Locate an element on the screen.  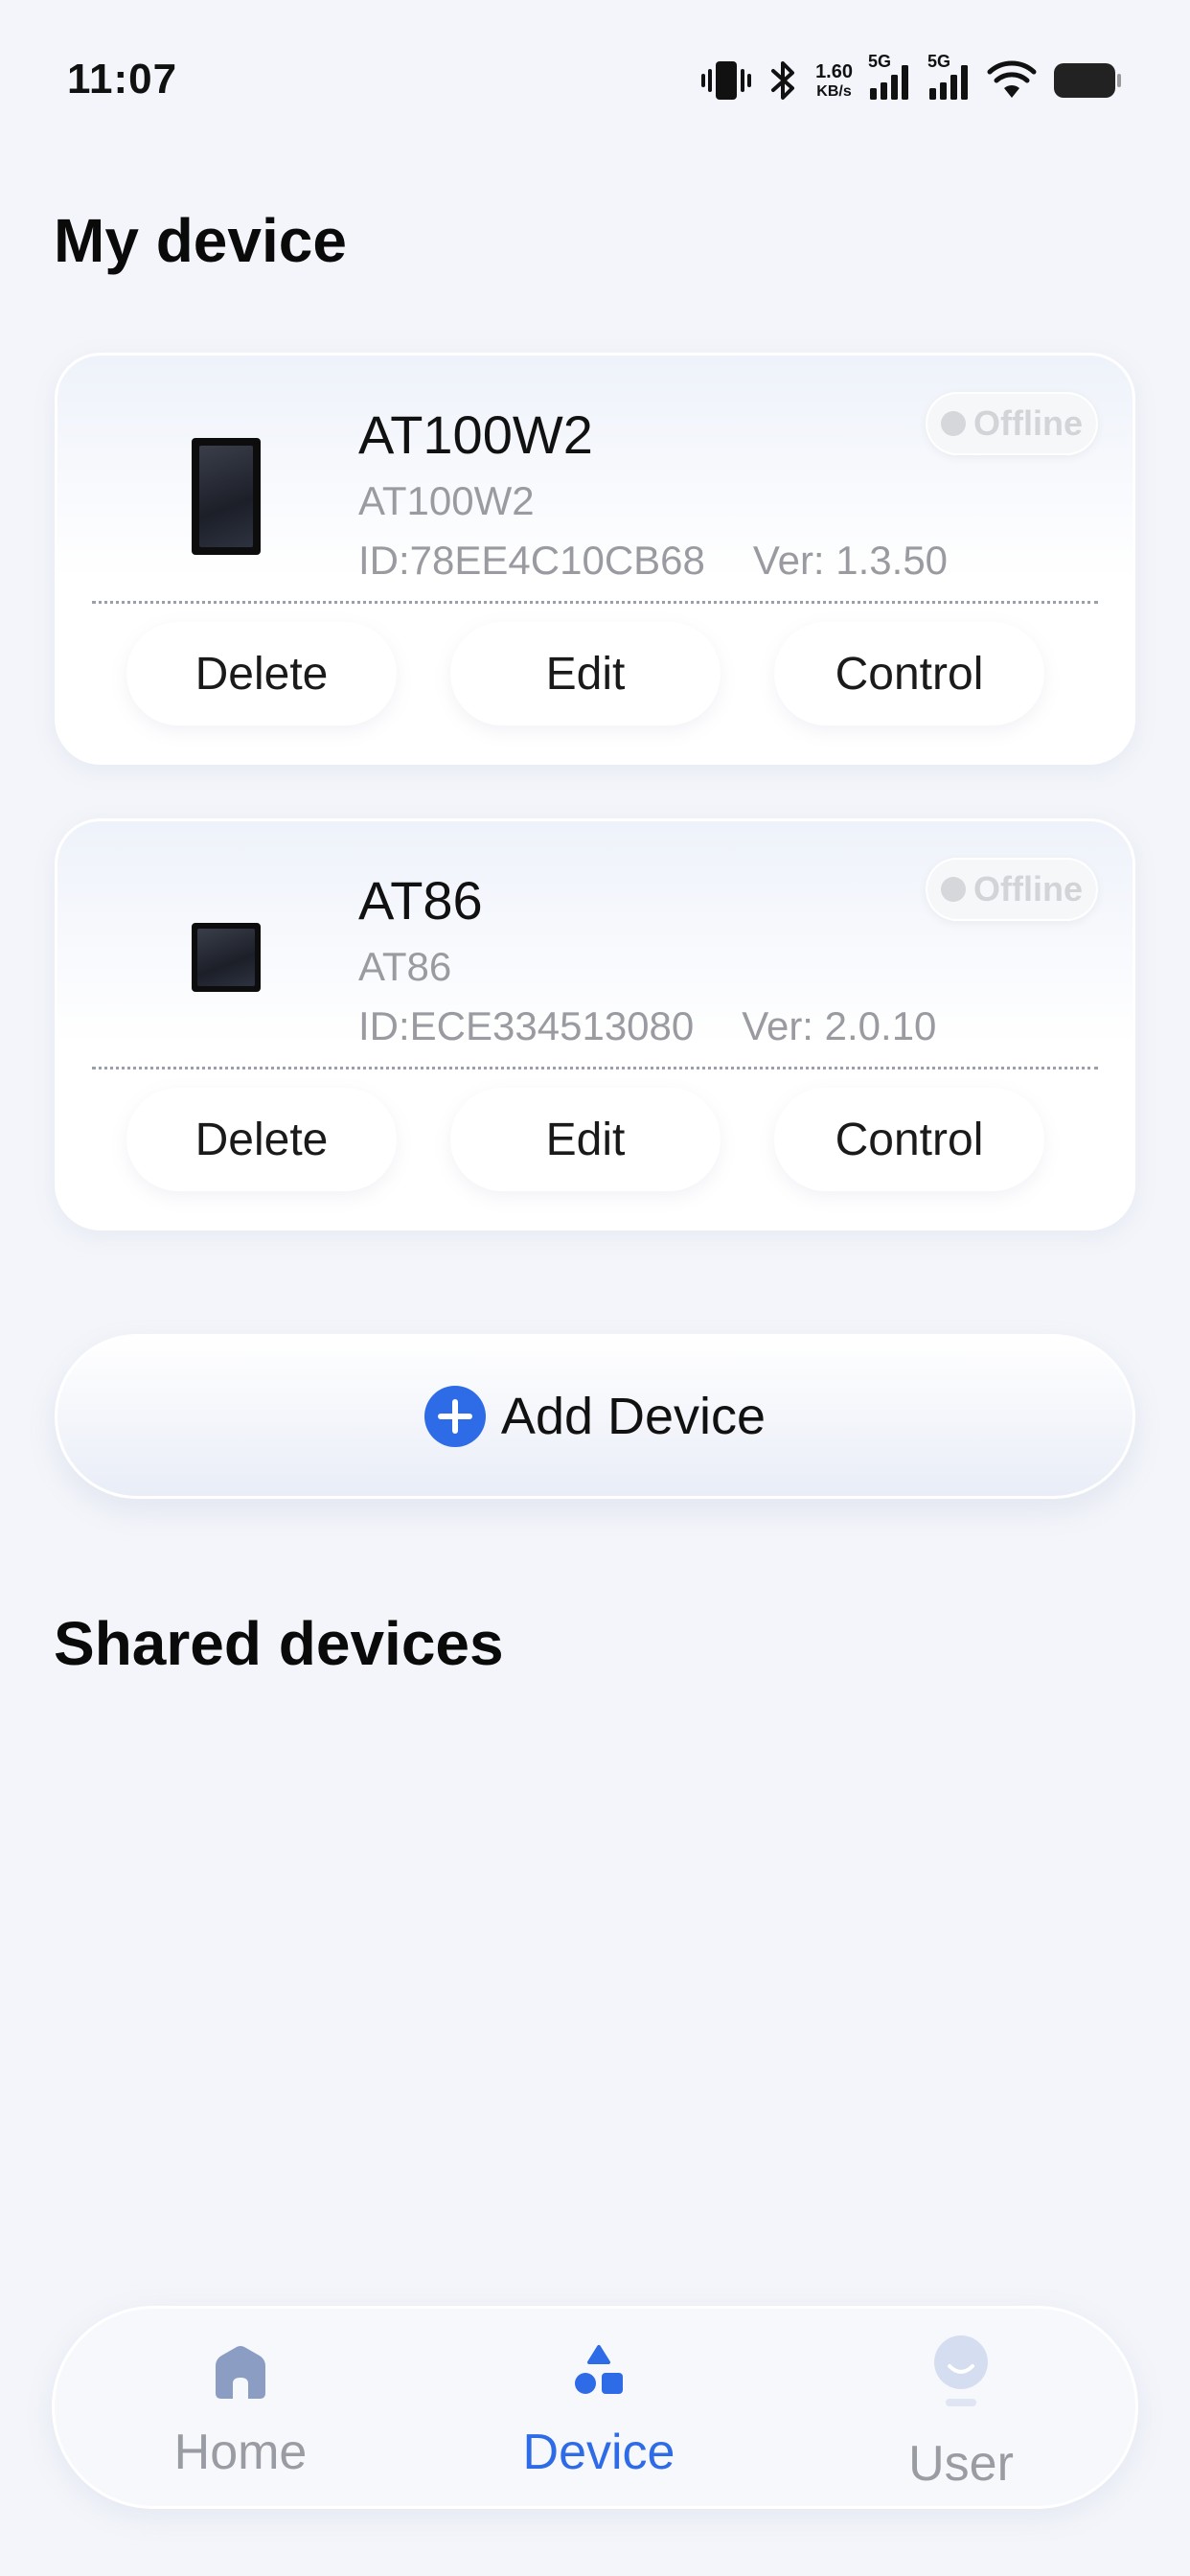
status-time: 11:07 is located at coordinates (123, 79).